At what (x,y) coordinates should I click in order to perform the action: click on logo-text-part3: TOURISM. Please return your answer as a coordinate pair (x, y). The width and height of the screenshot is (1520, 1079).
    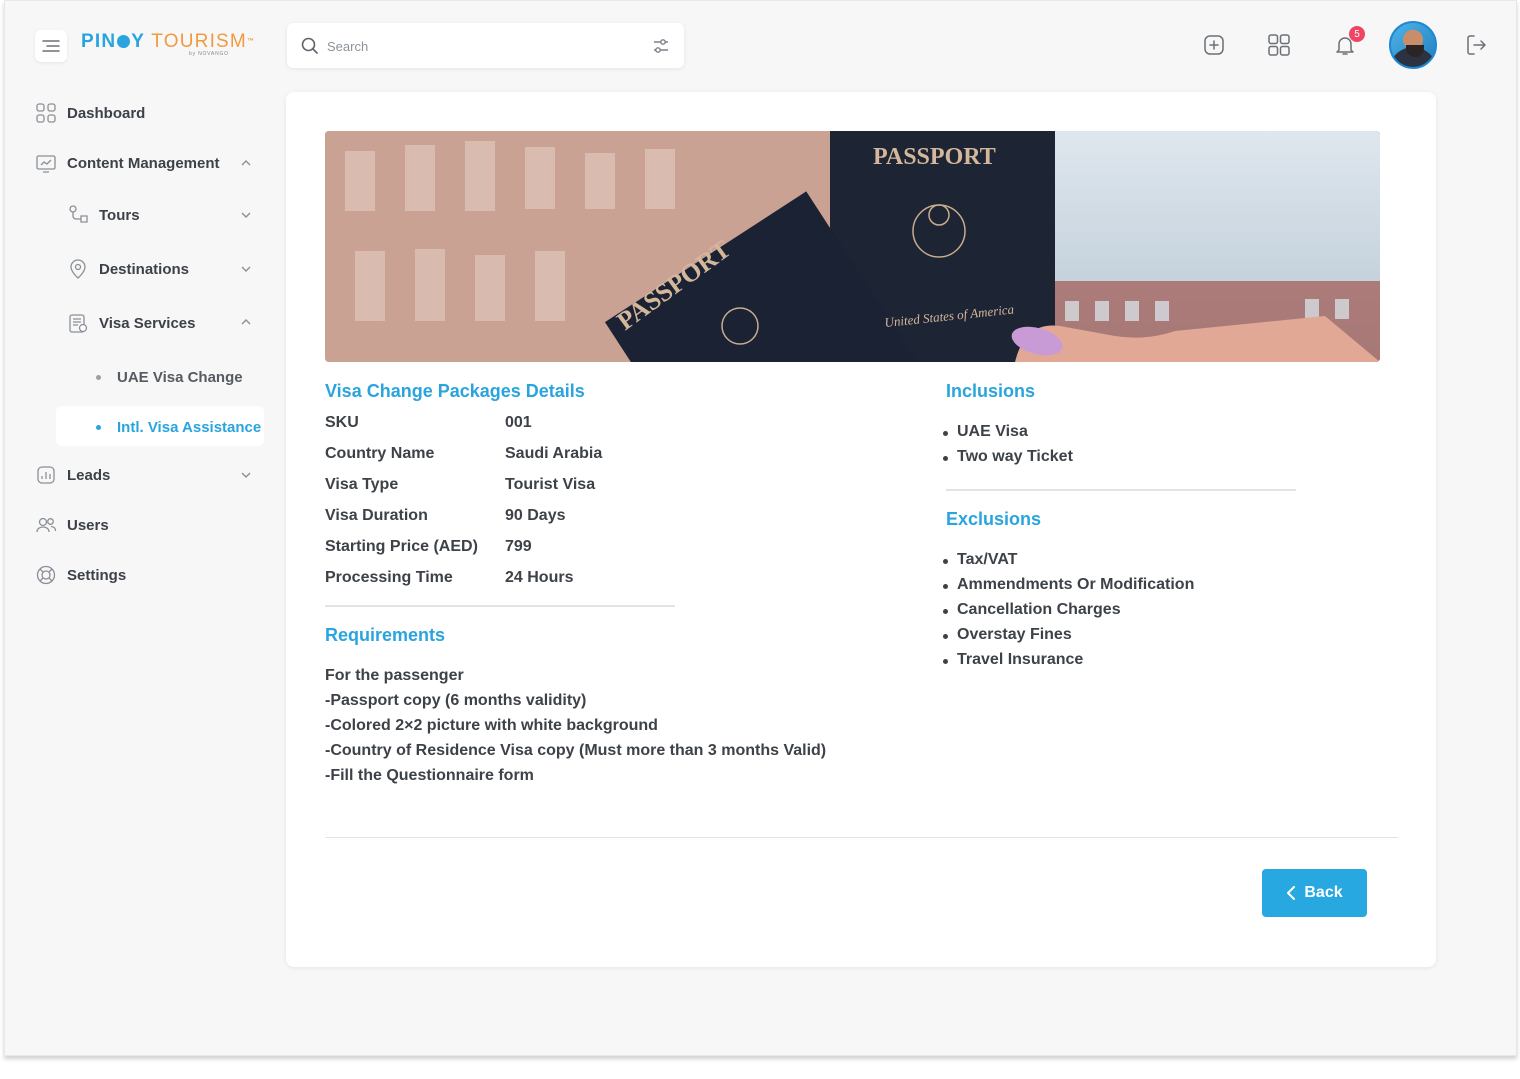
    Looking at the image, I should click on (199, 41).